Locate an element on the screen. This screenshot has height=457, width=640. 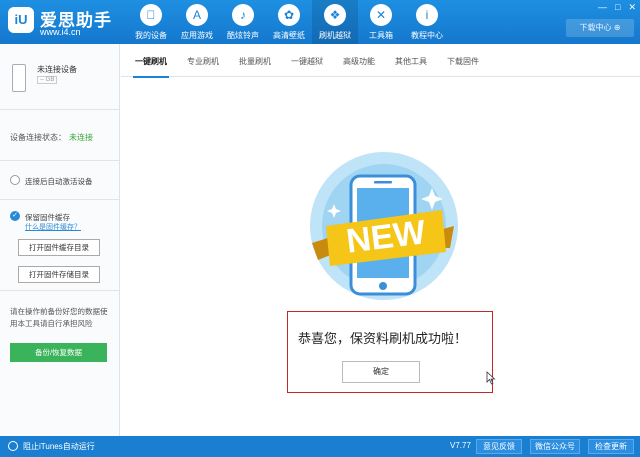
nav-label: 教程中心 is located at coordinates (427, 35).